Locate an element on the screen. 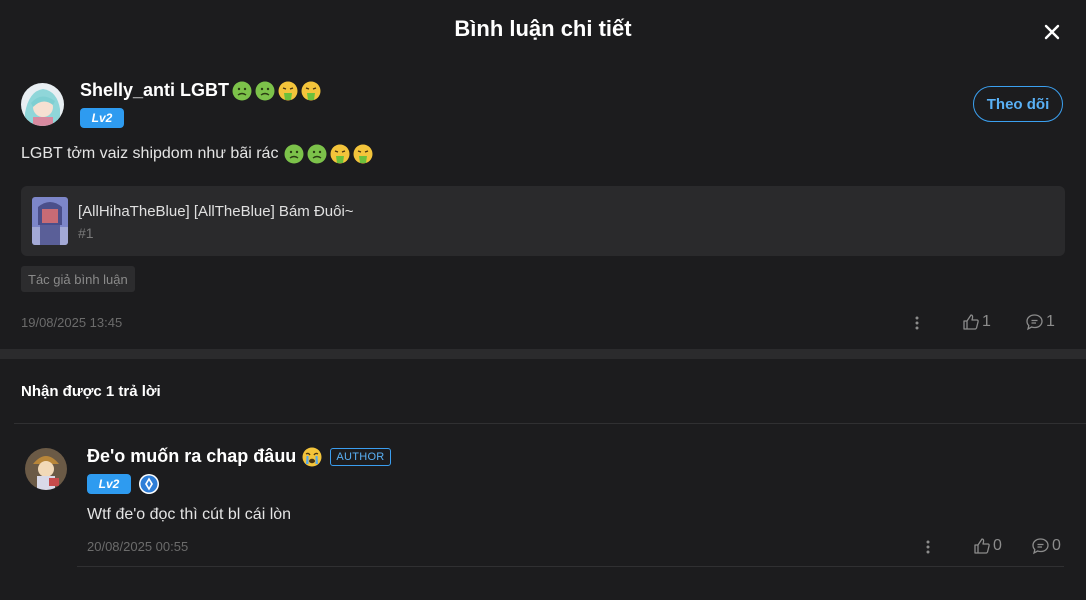 The width and height of the screenshot is (1086, 600). crying-face-icon is located at coordinates (312, 456).